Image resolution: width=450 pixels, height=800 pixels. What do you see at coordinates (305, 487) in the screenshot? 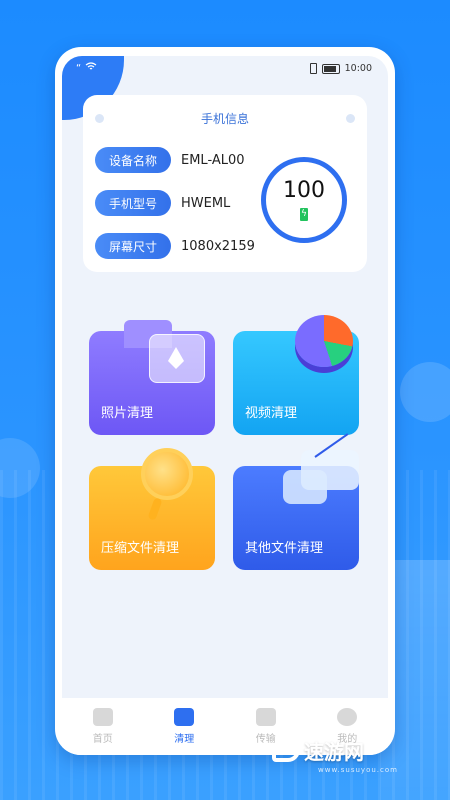
I see `chat-bubble-icon` at bounding box center [305, 487].